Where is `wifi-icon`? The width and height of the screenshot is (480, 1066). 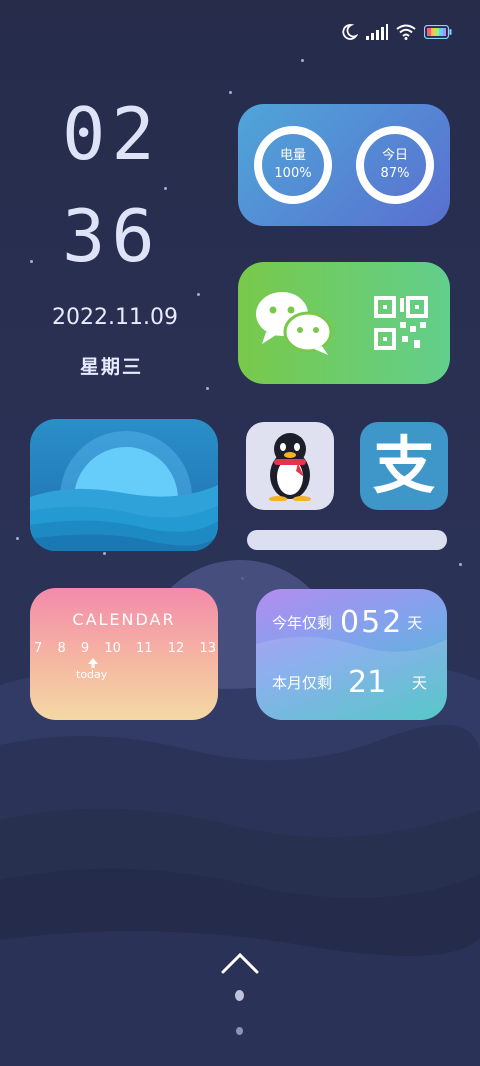
wifi-icon is located at coordinates (406, 32).